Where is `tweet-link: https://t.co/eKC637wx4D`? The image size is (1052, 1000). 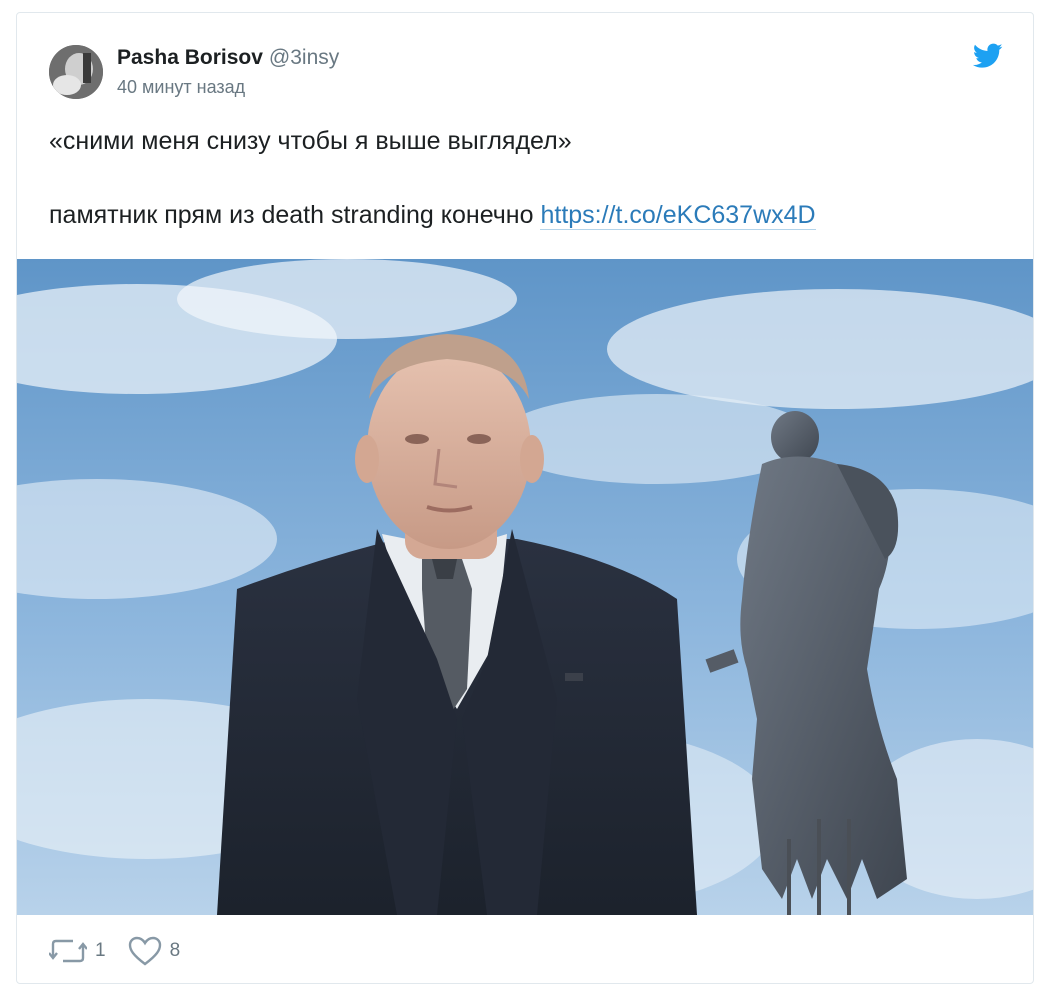 tweet-link: https://t.co/eKC637wx4D is located at coordinates (678, 215).